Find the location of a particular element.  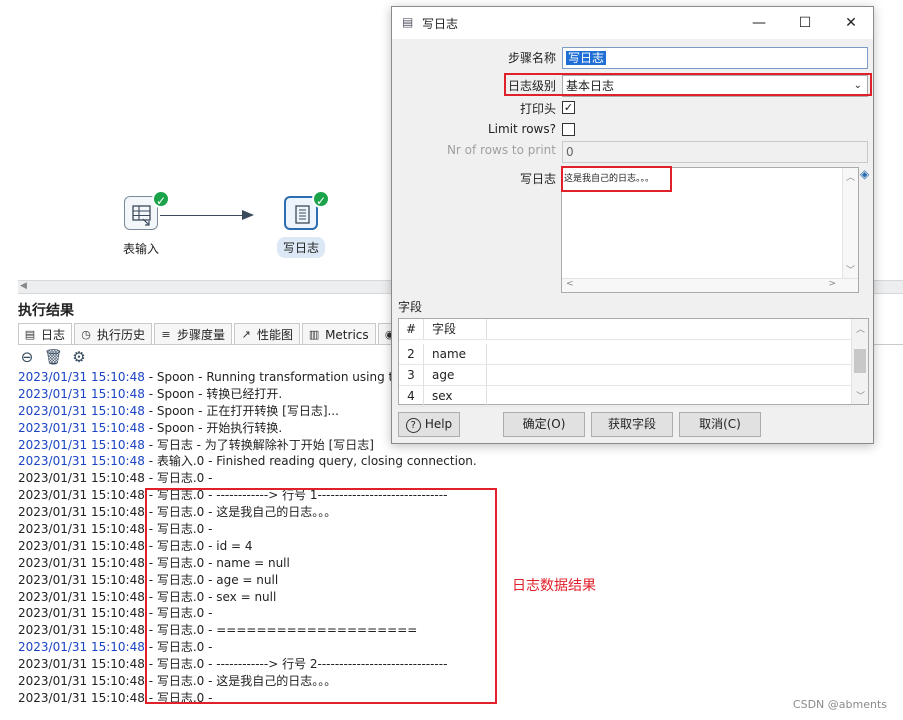

dialog-title: 写日志 is located at coordinates (440, 24).